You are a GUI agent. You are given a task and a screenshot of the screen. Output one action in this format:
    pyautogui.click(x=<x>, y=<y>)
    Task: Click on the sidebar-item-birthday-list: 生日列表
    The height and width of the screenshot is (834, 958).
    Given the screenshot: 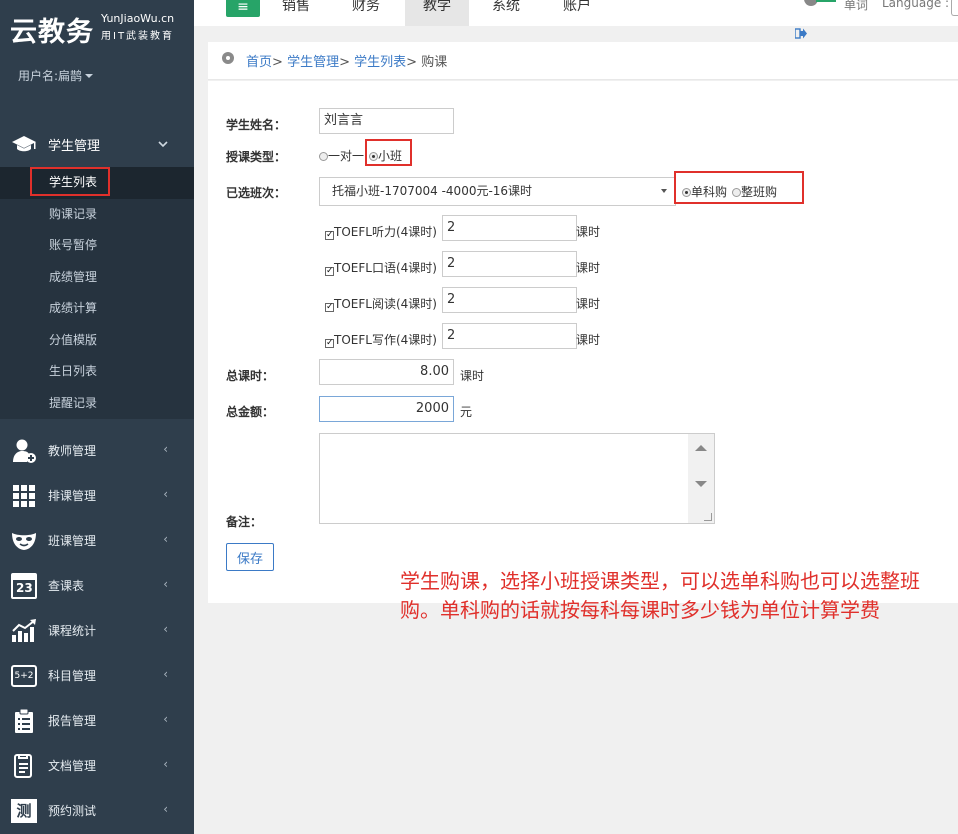 What is the action you would take?
    pyautogui.click(x=97, y=372)
    